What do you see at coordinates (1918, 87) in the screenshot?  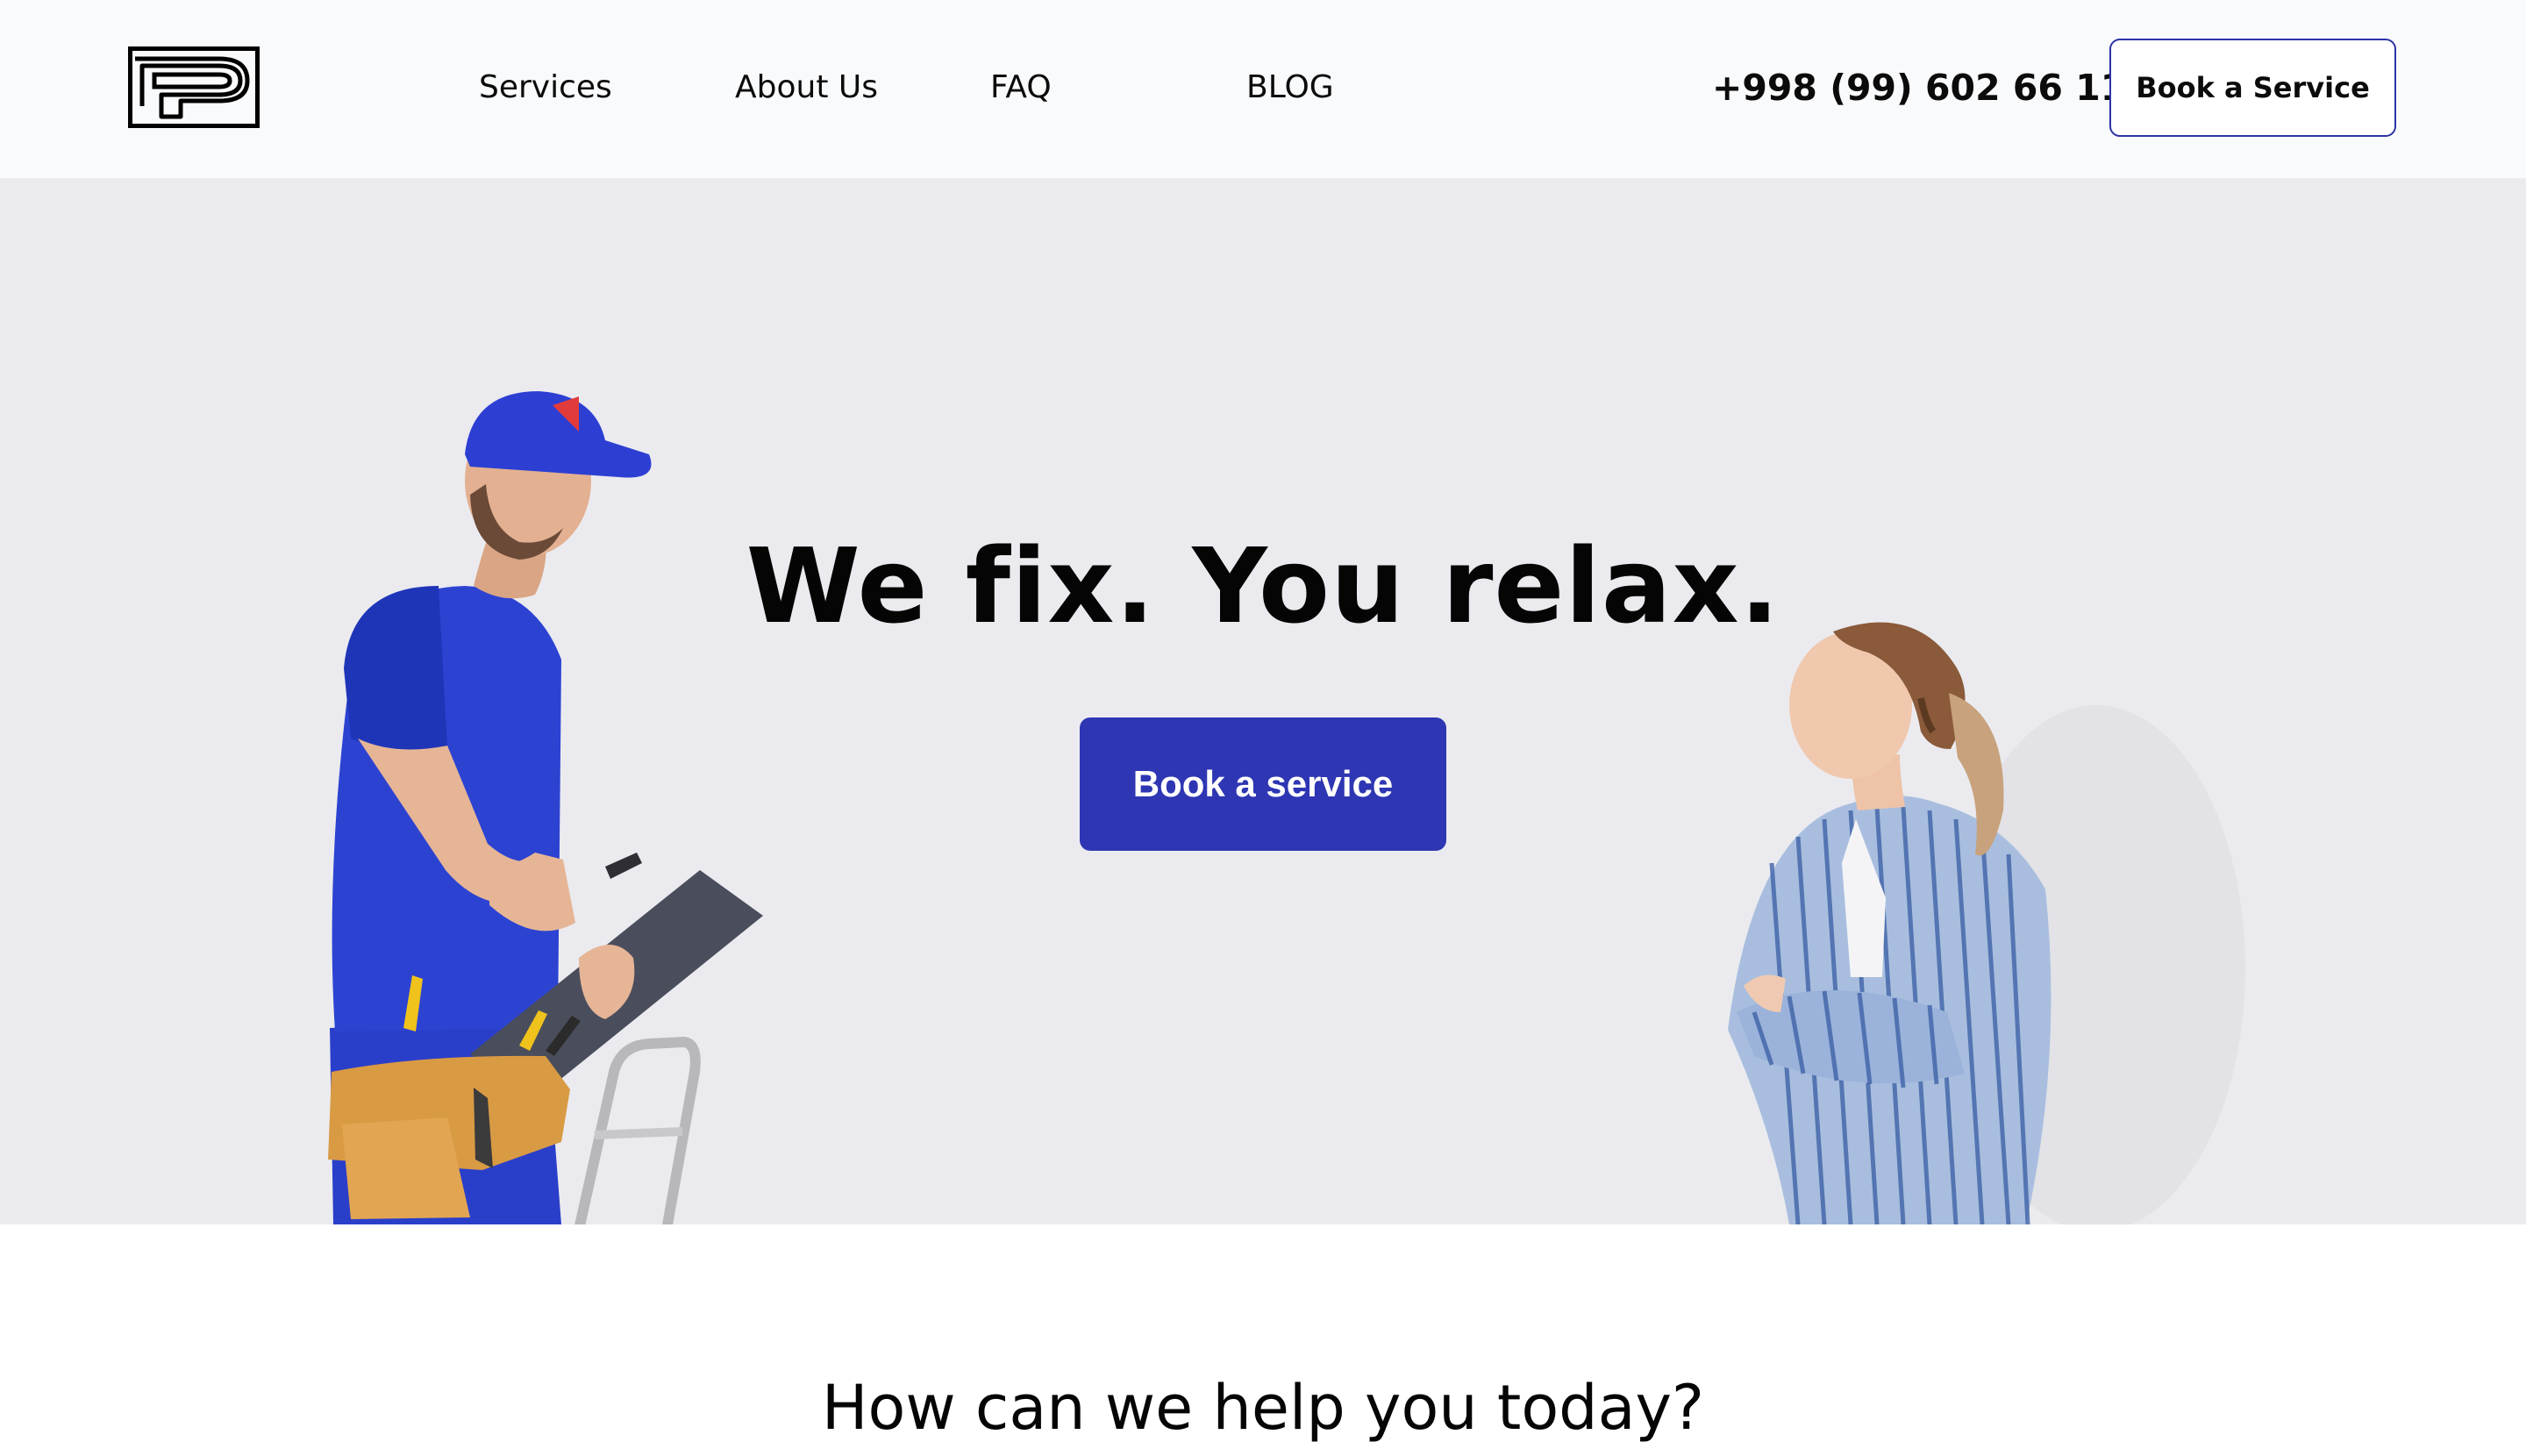 I see `phone-number-link: +998 (99) 602 66 11` at bounding box center [1918, 87].